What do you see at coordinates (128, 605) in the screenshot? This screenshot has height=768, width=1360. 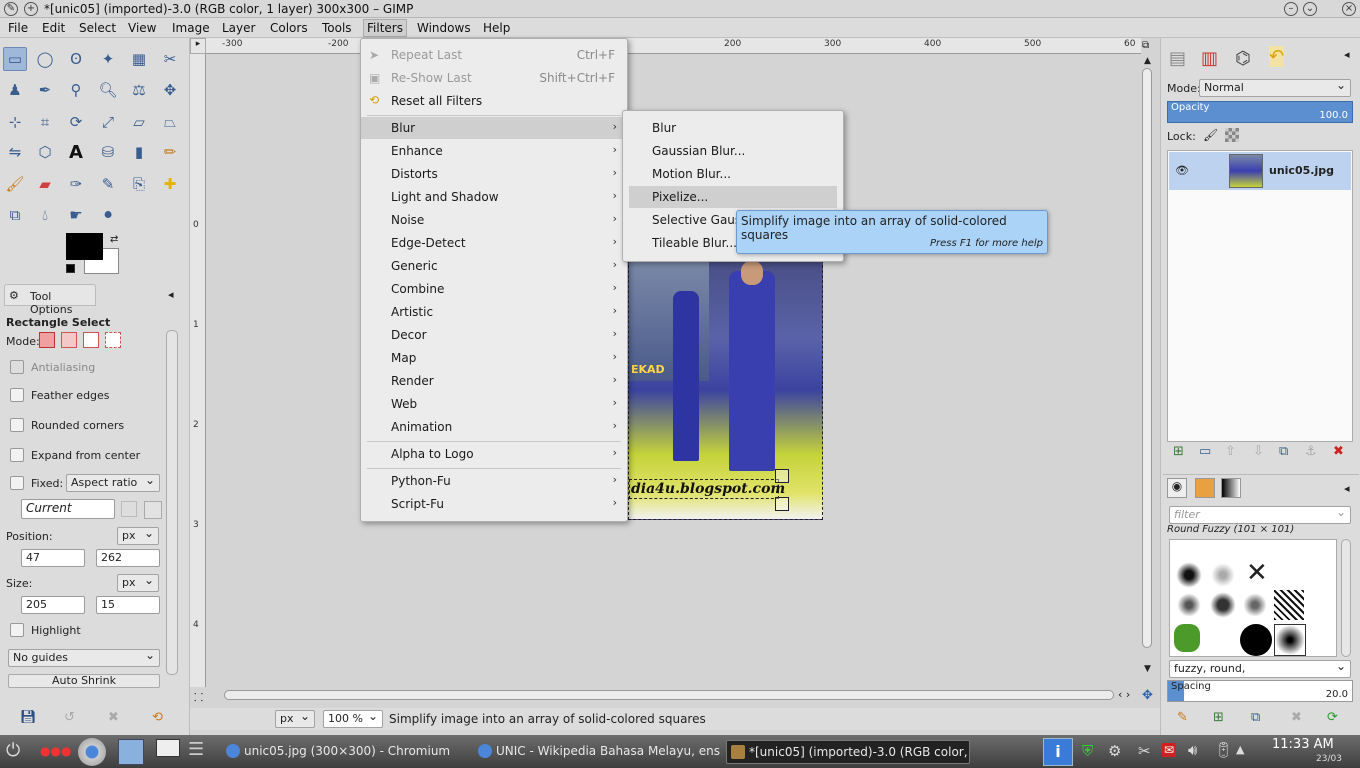 I see `size-h-field: 15` at bounding box center [128, 605].